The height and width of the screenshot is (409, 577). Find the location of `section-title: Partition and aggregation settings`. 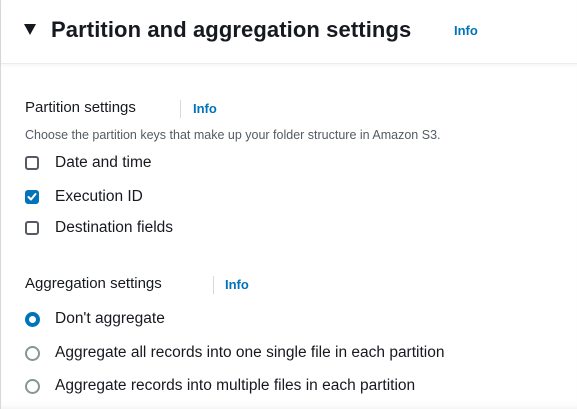

section-title: Partition and aggregation settings is located at coordinates (231, 29).